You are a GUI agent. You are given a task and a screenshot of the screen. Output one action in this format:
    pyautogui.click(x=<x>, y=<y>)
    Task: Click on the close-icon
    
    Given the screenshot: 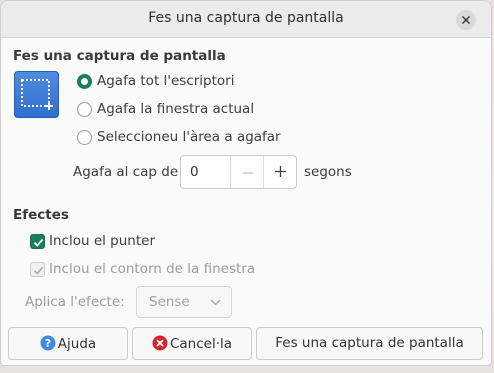 What is the action you would take?
    pyautogui.click(x=466, y=20)
    